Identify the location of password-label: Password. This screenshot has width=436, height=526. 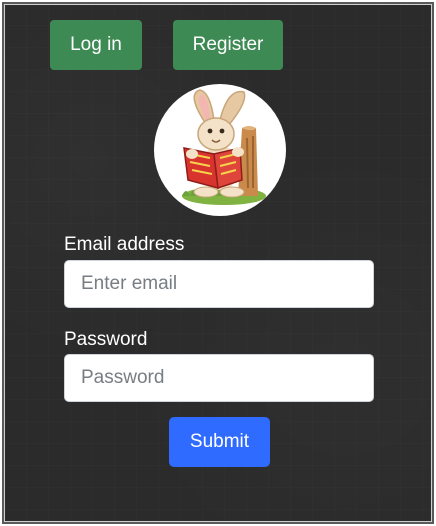
(106, 339).